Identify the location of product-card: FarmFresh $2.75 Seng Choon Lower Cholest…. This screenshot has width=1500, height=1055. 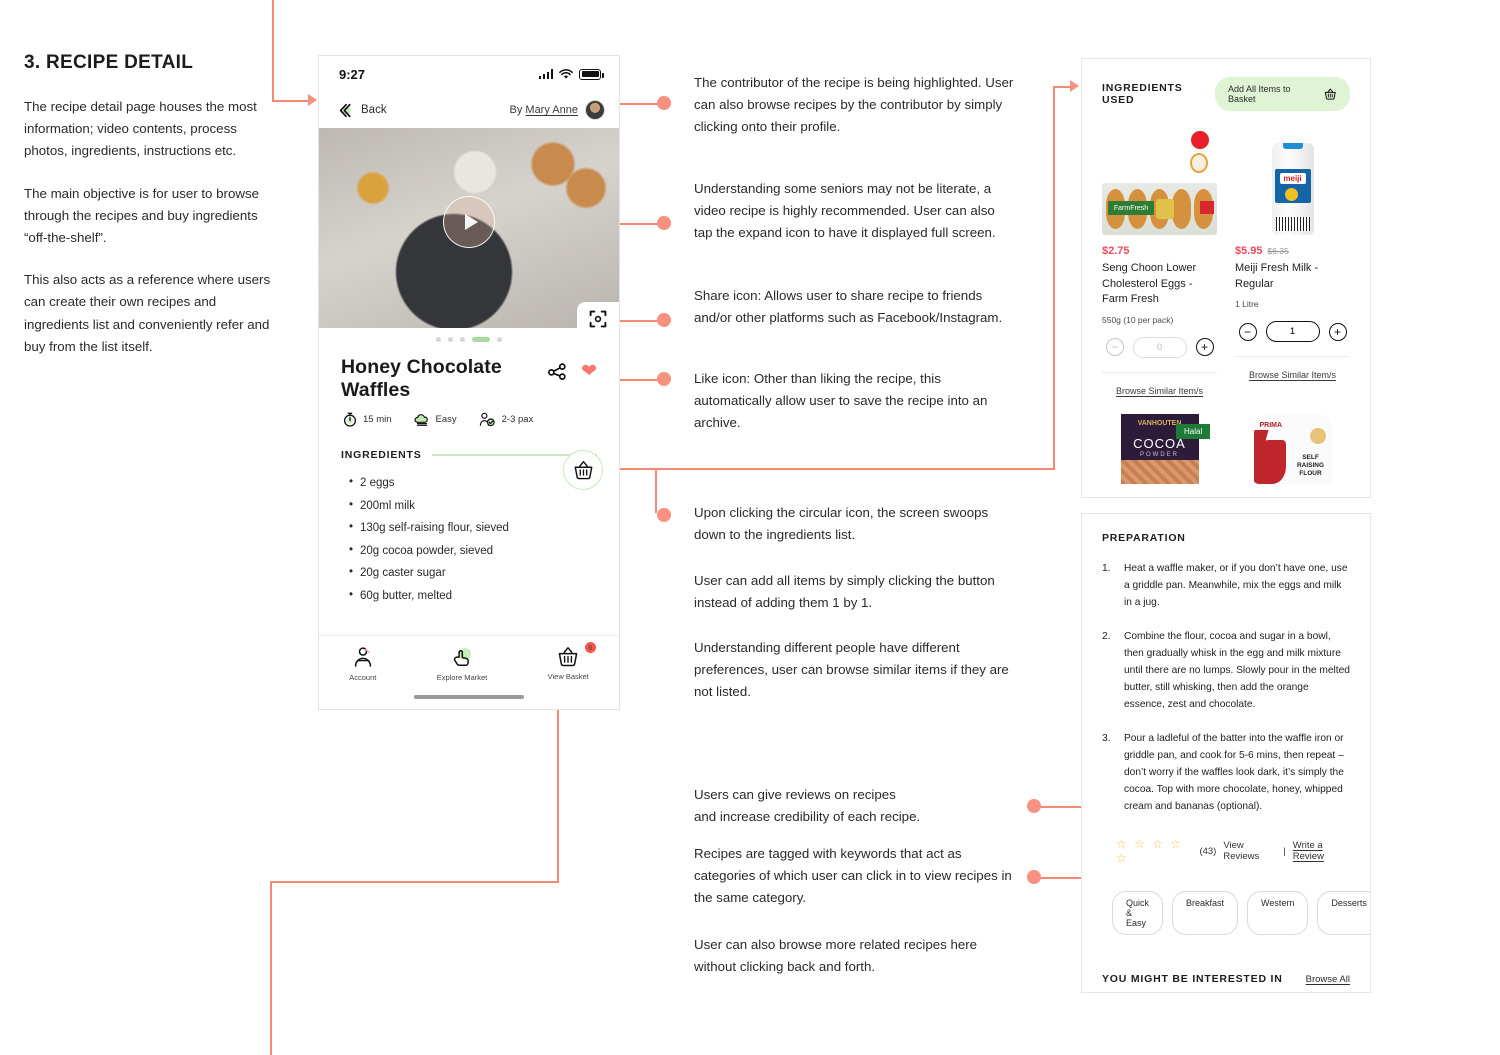
(1159, 261).